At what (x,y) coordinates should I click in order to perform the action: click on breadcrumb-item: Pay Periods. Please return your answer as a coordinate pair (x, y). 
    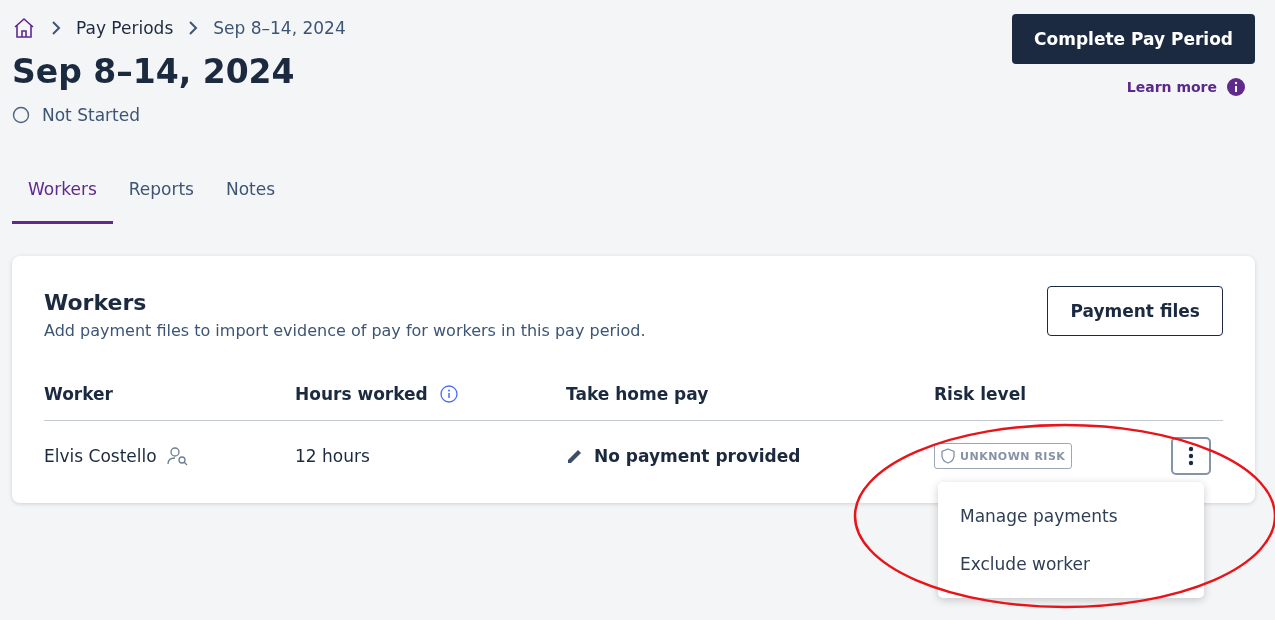
    Looking at the image, I should click on (125, 28).